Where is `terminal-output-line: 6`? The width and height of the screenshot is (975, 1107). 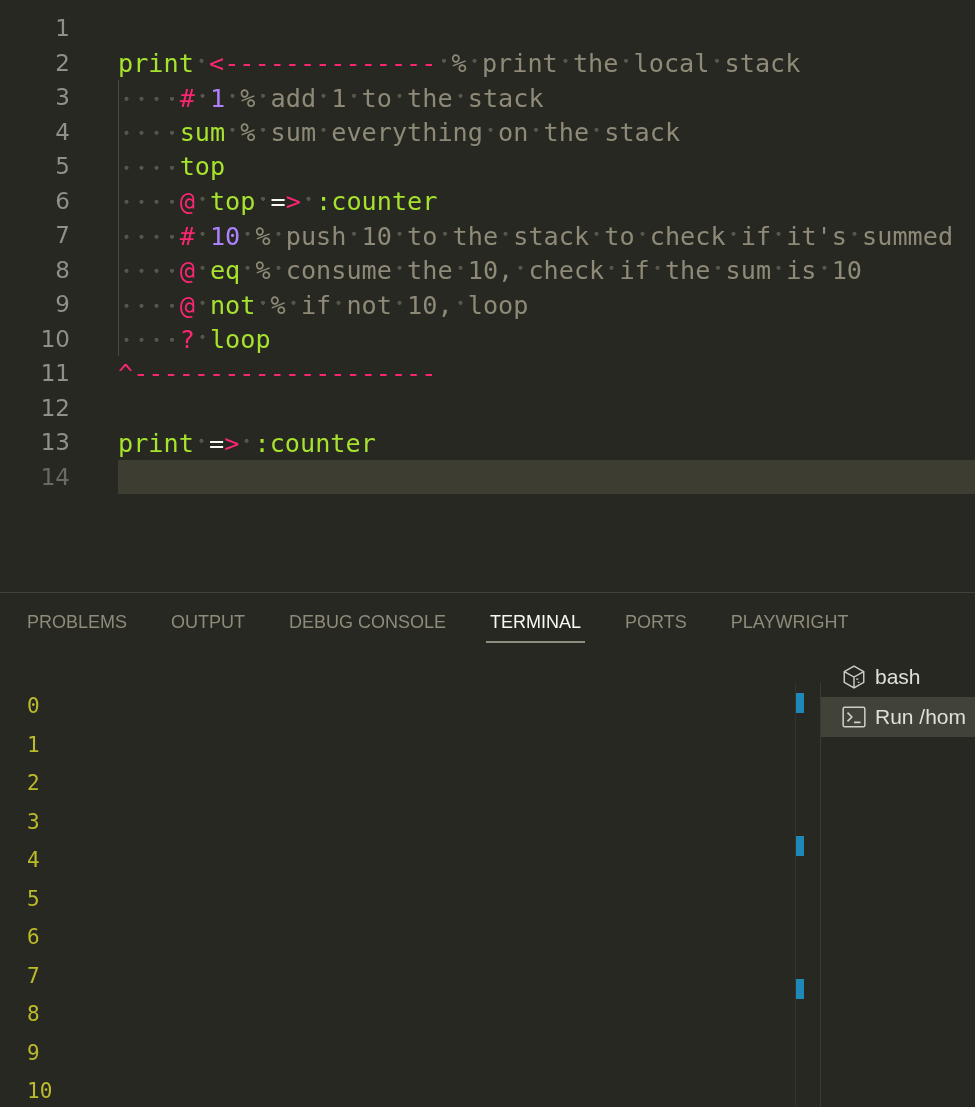
terminal-output-line: 6 is located at coordinates (34, 938).